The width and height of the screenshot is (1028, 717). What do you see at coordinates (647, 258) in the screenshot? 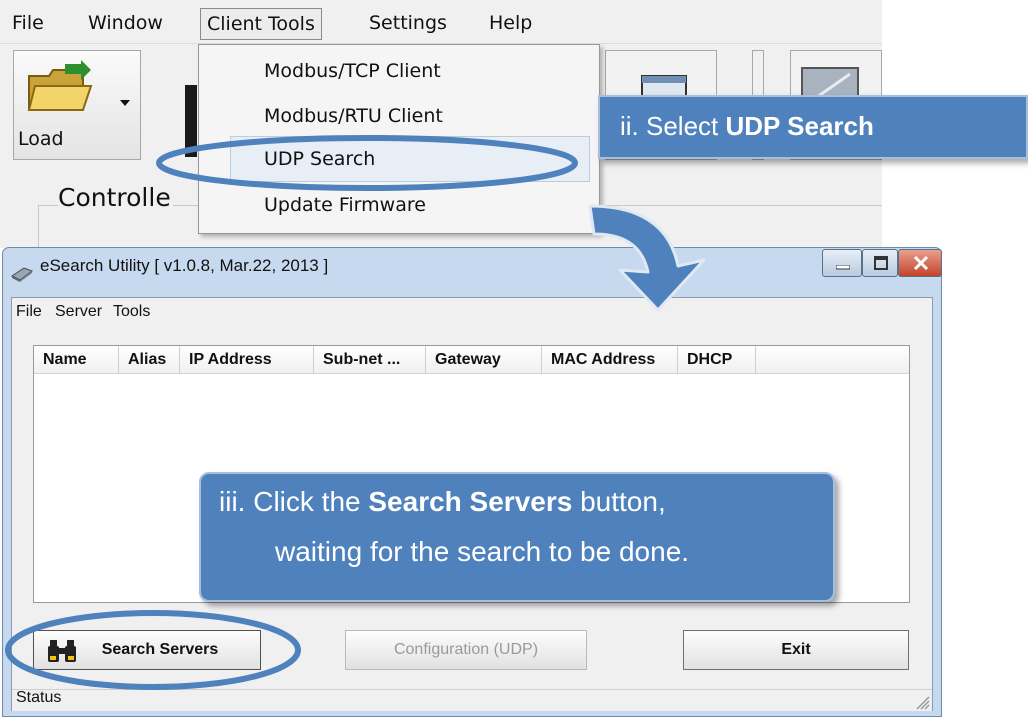
I see `curved-arrow-icon` at bounding box center [647, 258].